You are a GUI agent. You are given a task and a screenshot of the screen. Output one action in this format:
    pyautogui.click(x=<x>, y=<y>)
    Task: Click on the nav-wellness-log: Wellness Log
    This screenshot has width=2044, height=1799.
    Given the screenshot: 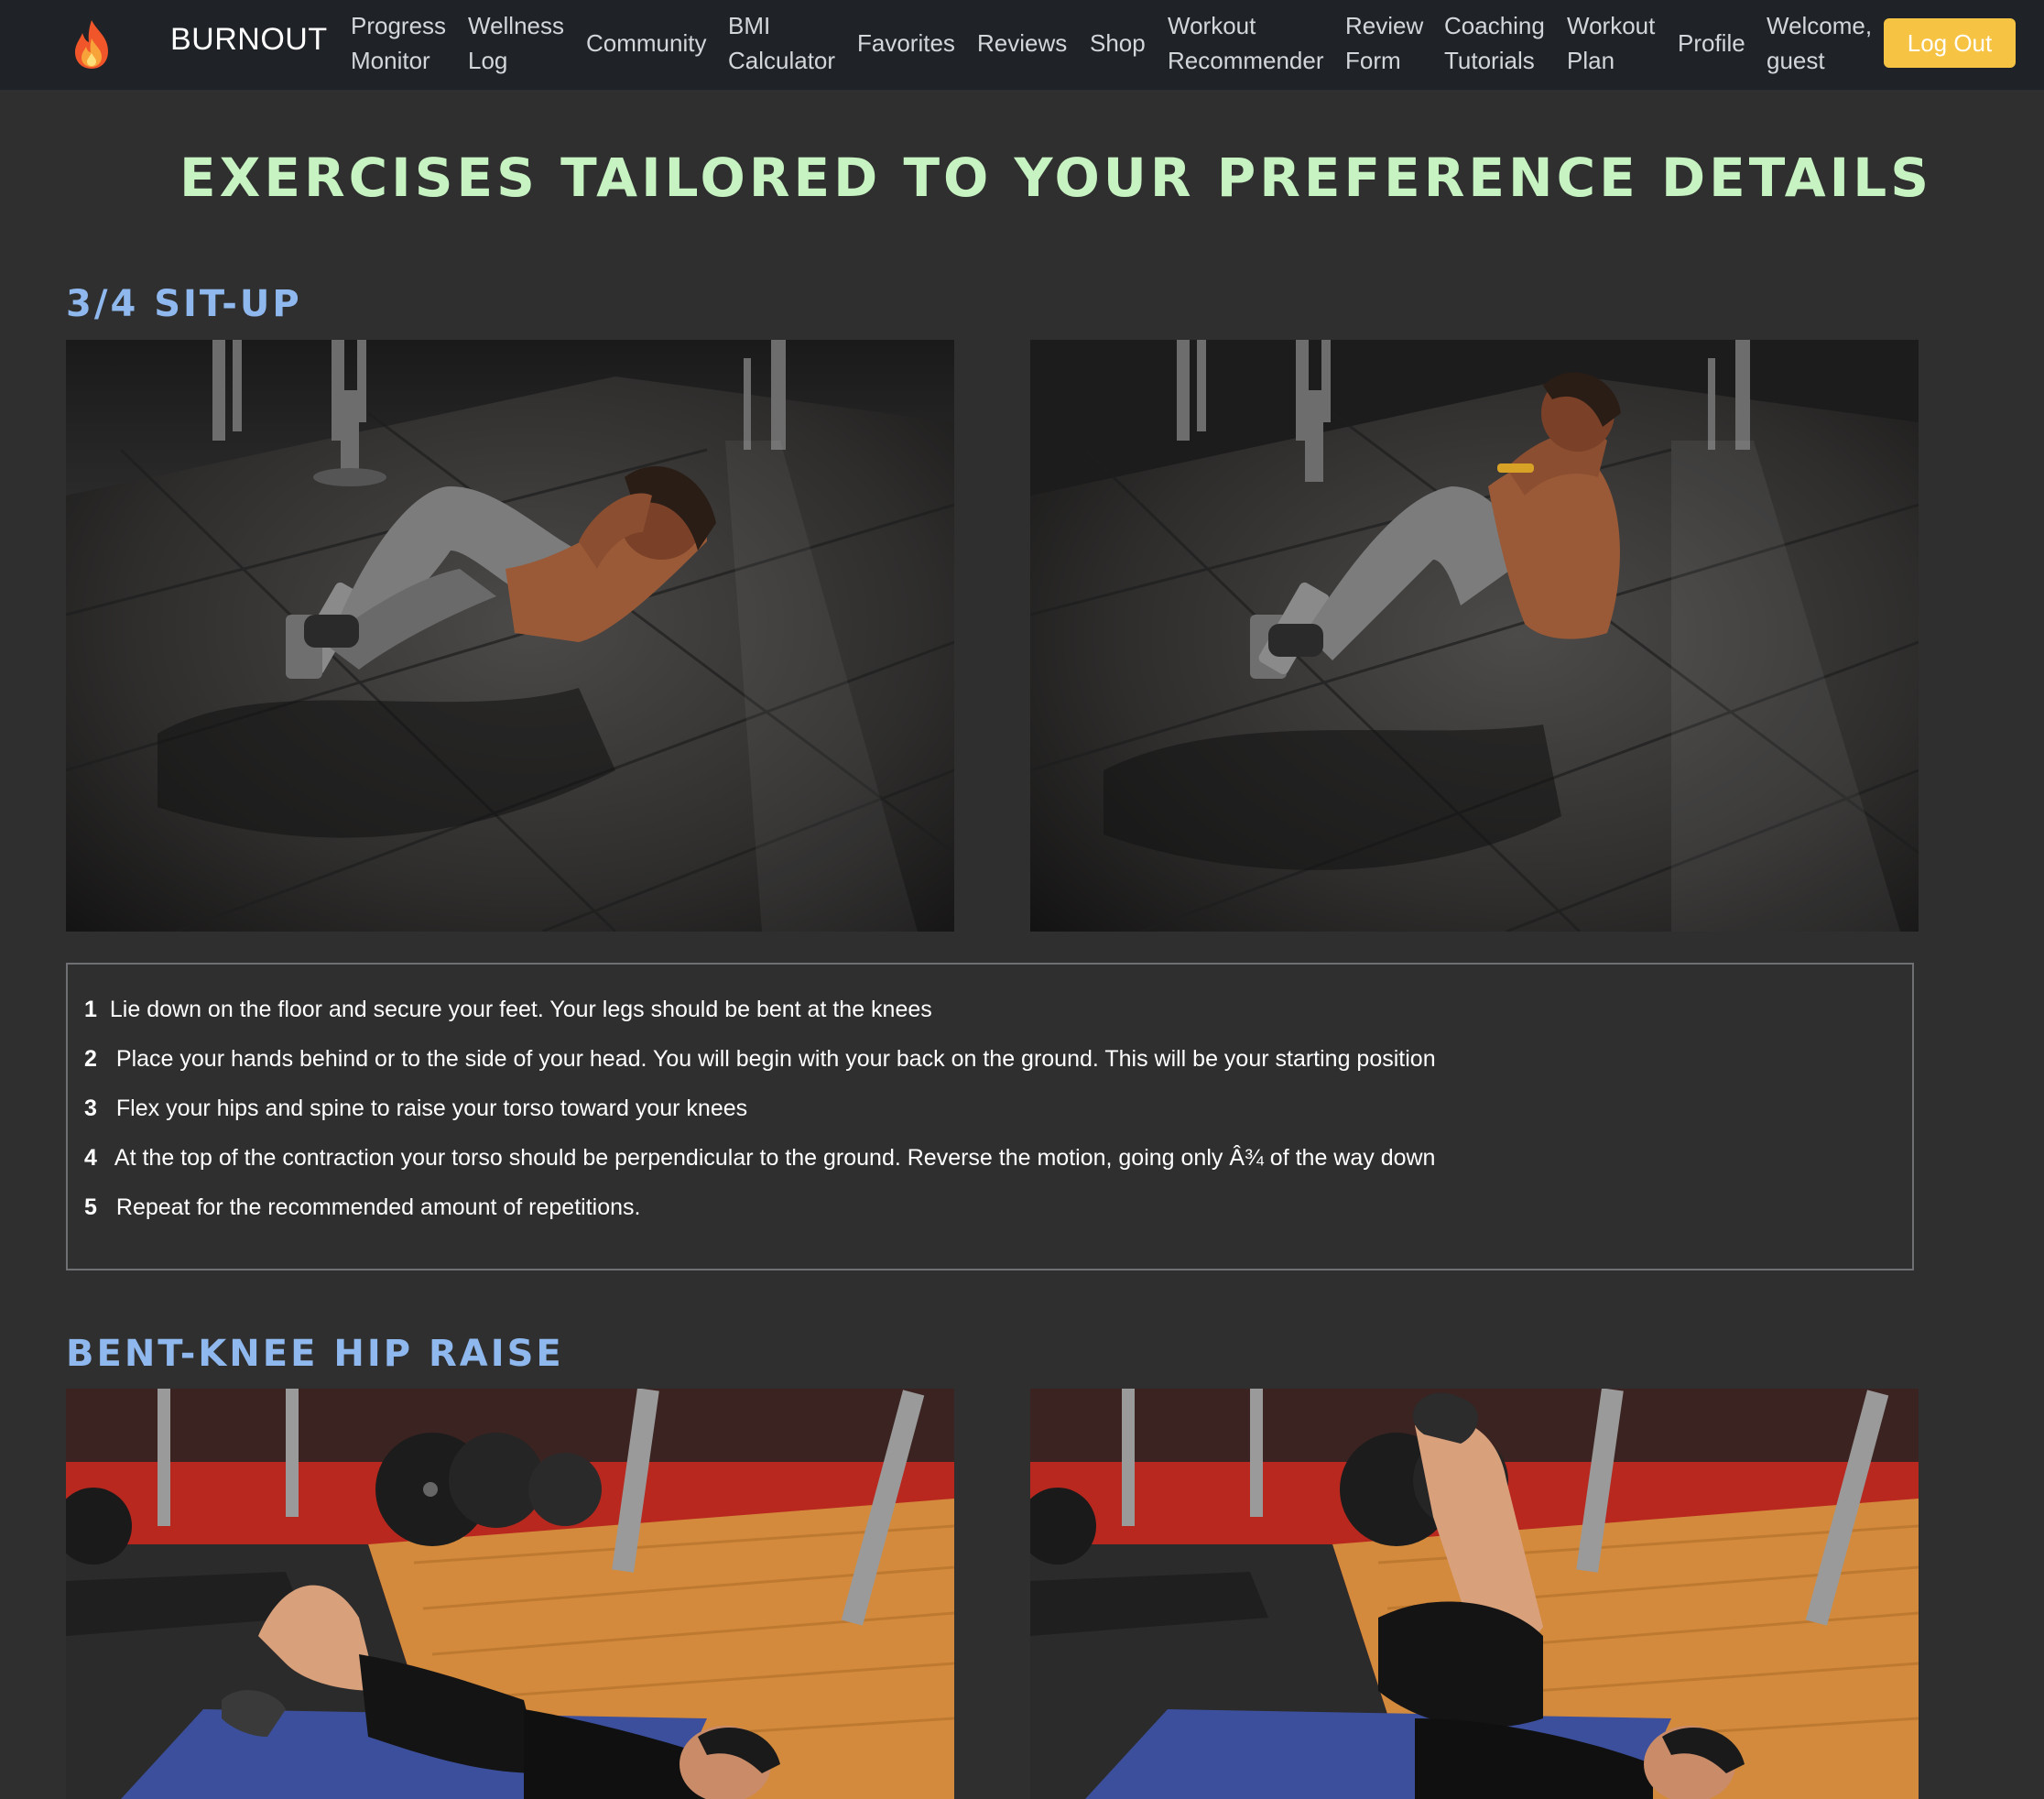 What is the action you would take?
    pyautogui.click(x=516, y=43)
    